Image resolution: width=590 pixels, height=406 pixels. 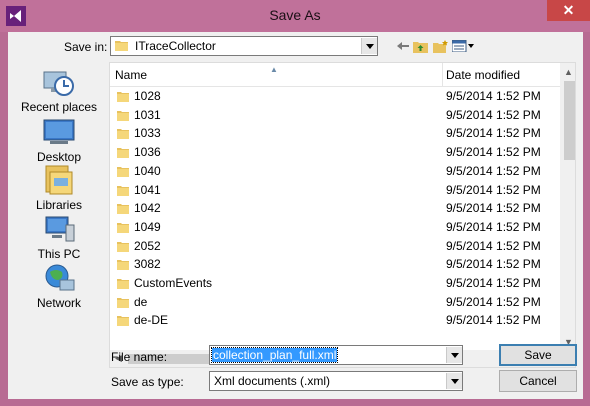 I want to click on vertical-scrollbar: ▲ ▼, so click(x=567, y=206).